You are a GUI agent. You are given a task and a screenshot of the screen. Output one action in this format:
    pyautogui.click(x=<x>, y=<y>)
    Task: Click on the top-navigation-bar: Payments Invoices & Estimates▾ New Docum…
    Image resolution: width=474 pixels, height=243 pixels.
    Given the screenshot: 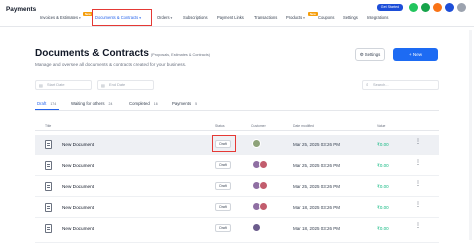 What is the action you would take?
    pyautogui.click(x=237, y=13)
    